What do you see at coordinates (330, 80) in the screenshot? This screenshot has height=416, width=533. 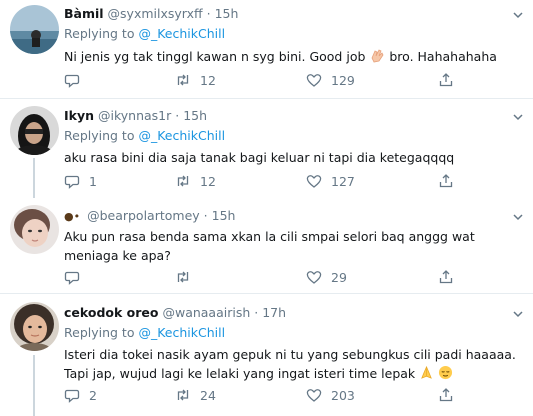 I see `like-button: 129` at bounding box center [330, 80].